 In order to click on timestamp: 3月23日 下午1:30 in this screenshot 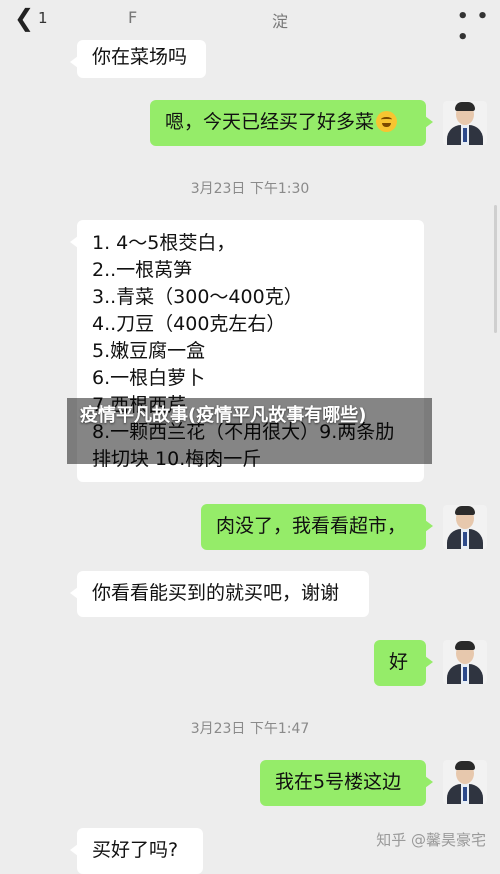, I will do `click(250, 189)`.